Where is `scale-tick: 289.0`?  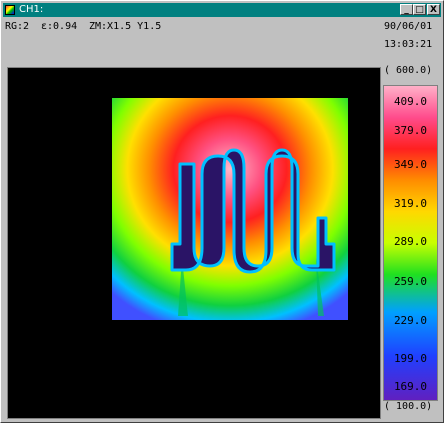
scale-tick: 289.0 is located at coordinates (410, 241).